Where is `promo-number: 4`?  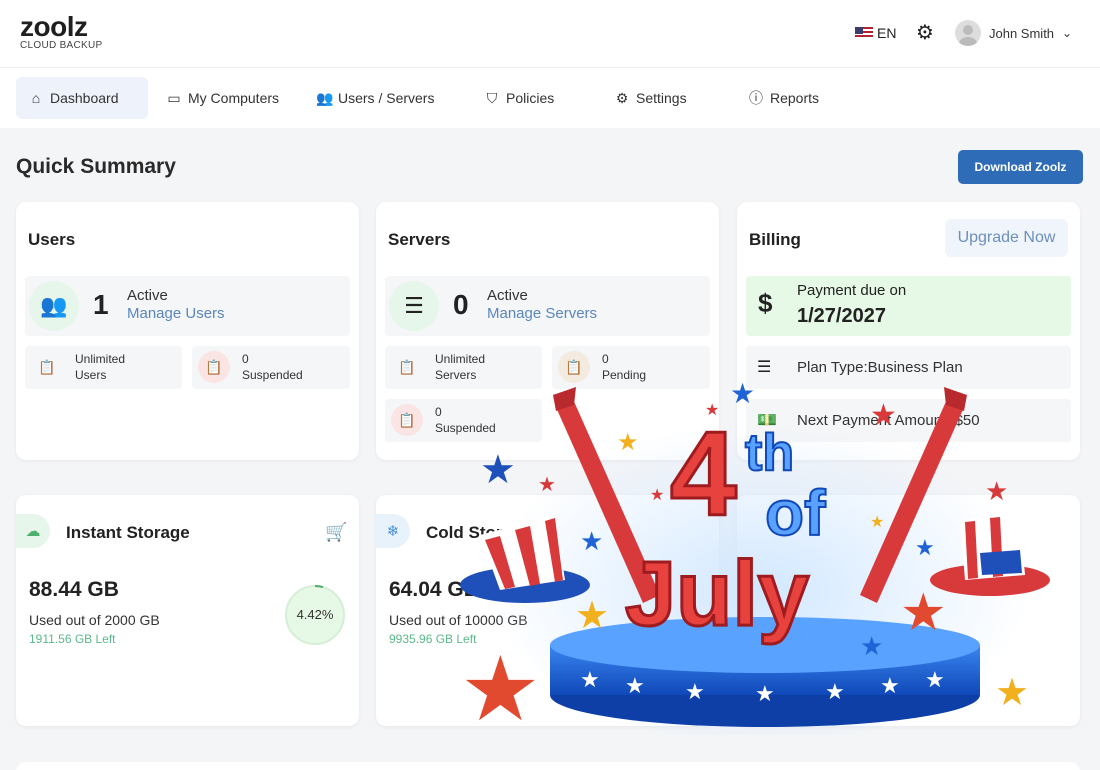
promo-number: 4 is located at coordinates (703, 474).